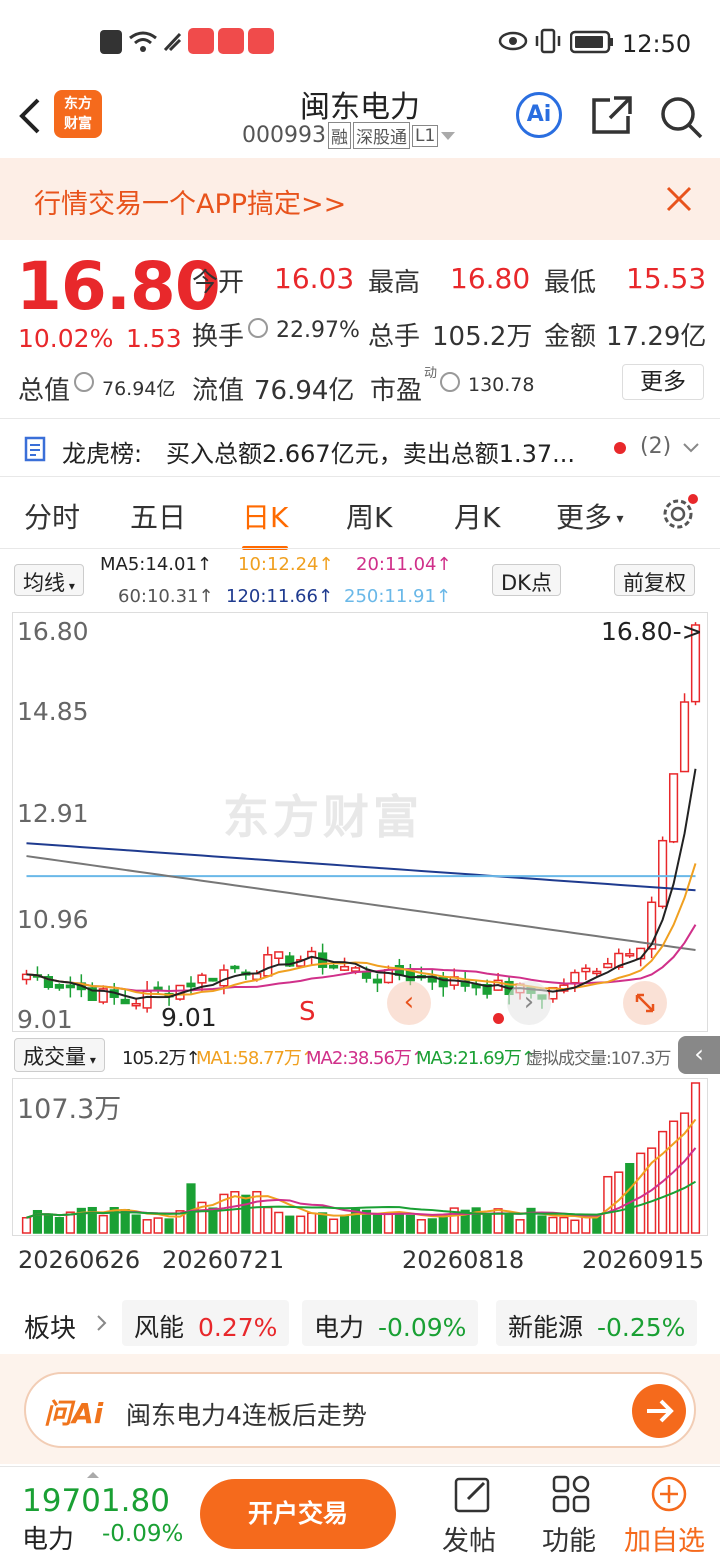 Image resolution: width=720 pixels, height=1560 pixels. Describe the element at coordinates (369, 516) in the screenshot. I see `tab-weekly-k: 周K` at that location.